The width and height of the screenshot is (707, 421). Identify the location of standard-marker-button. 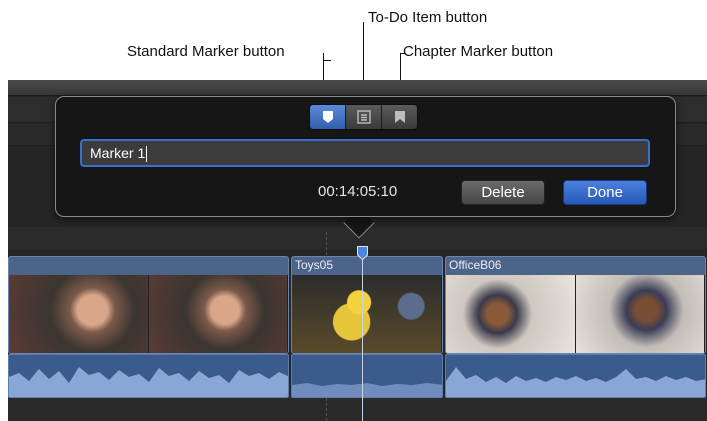
(328, 117).